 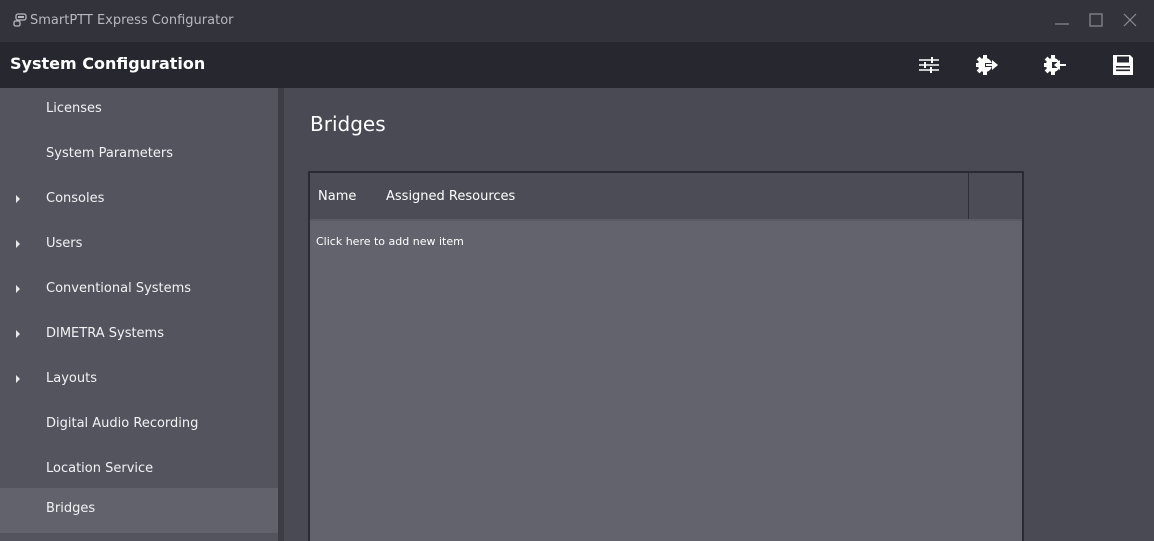 What do you see at coordinates (64, 243) in the screenshot?
I see `sidebar-item-label: Users` at bounding box center [64, 243].